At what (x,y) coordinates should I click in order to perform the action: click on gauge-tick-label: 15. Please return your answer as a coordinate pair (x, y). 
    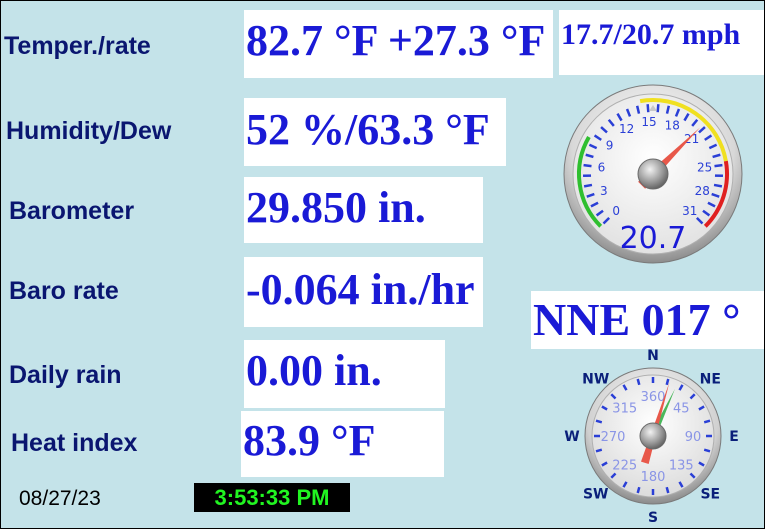
    Looking at the image, I should click on (648, 122).